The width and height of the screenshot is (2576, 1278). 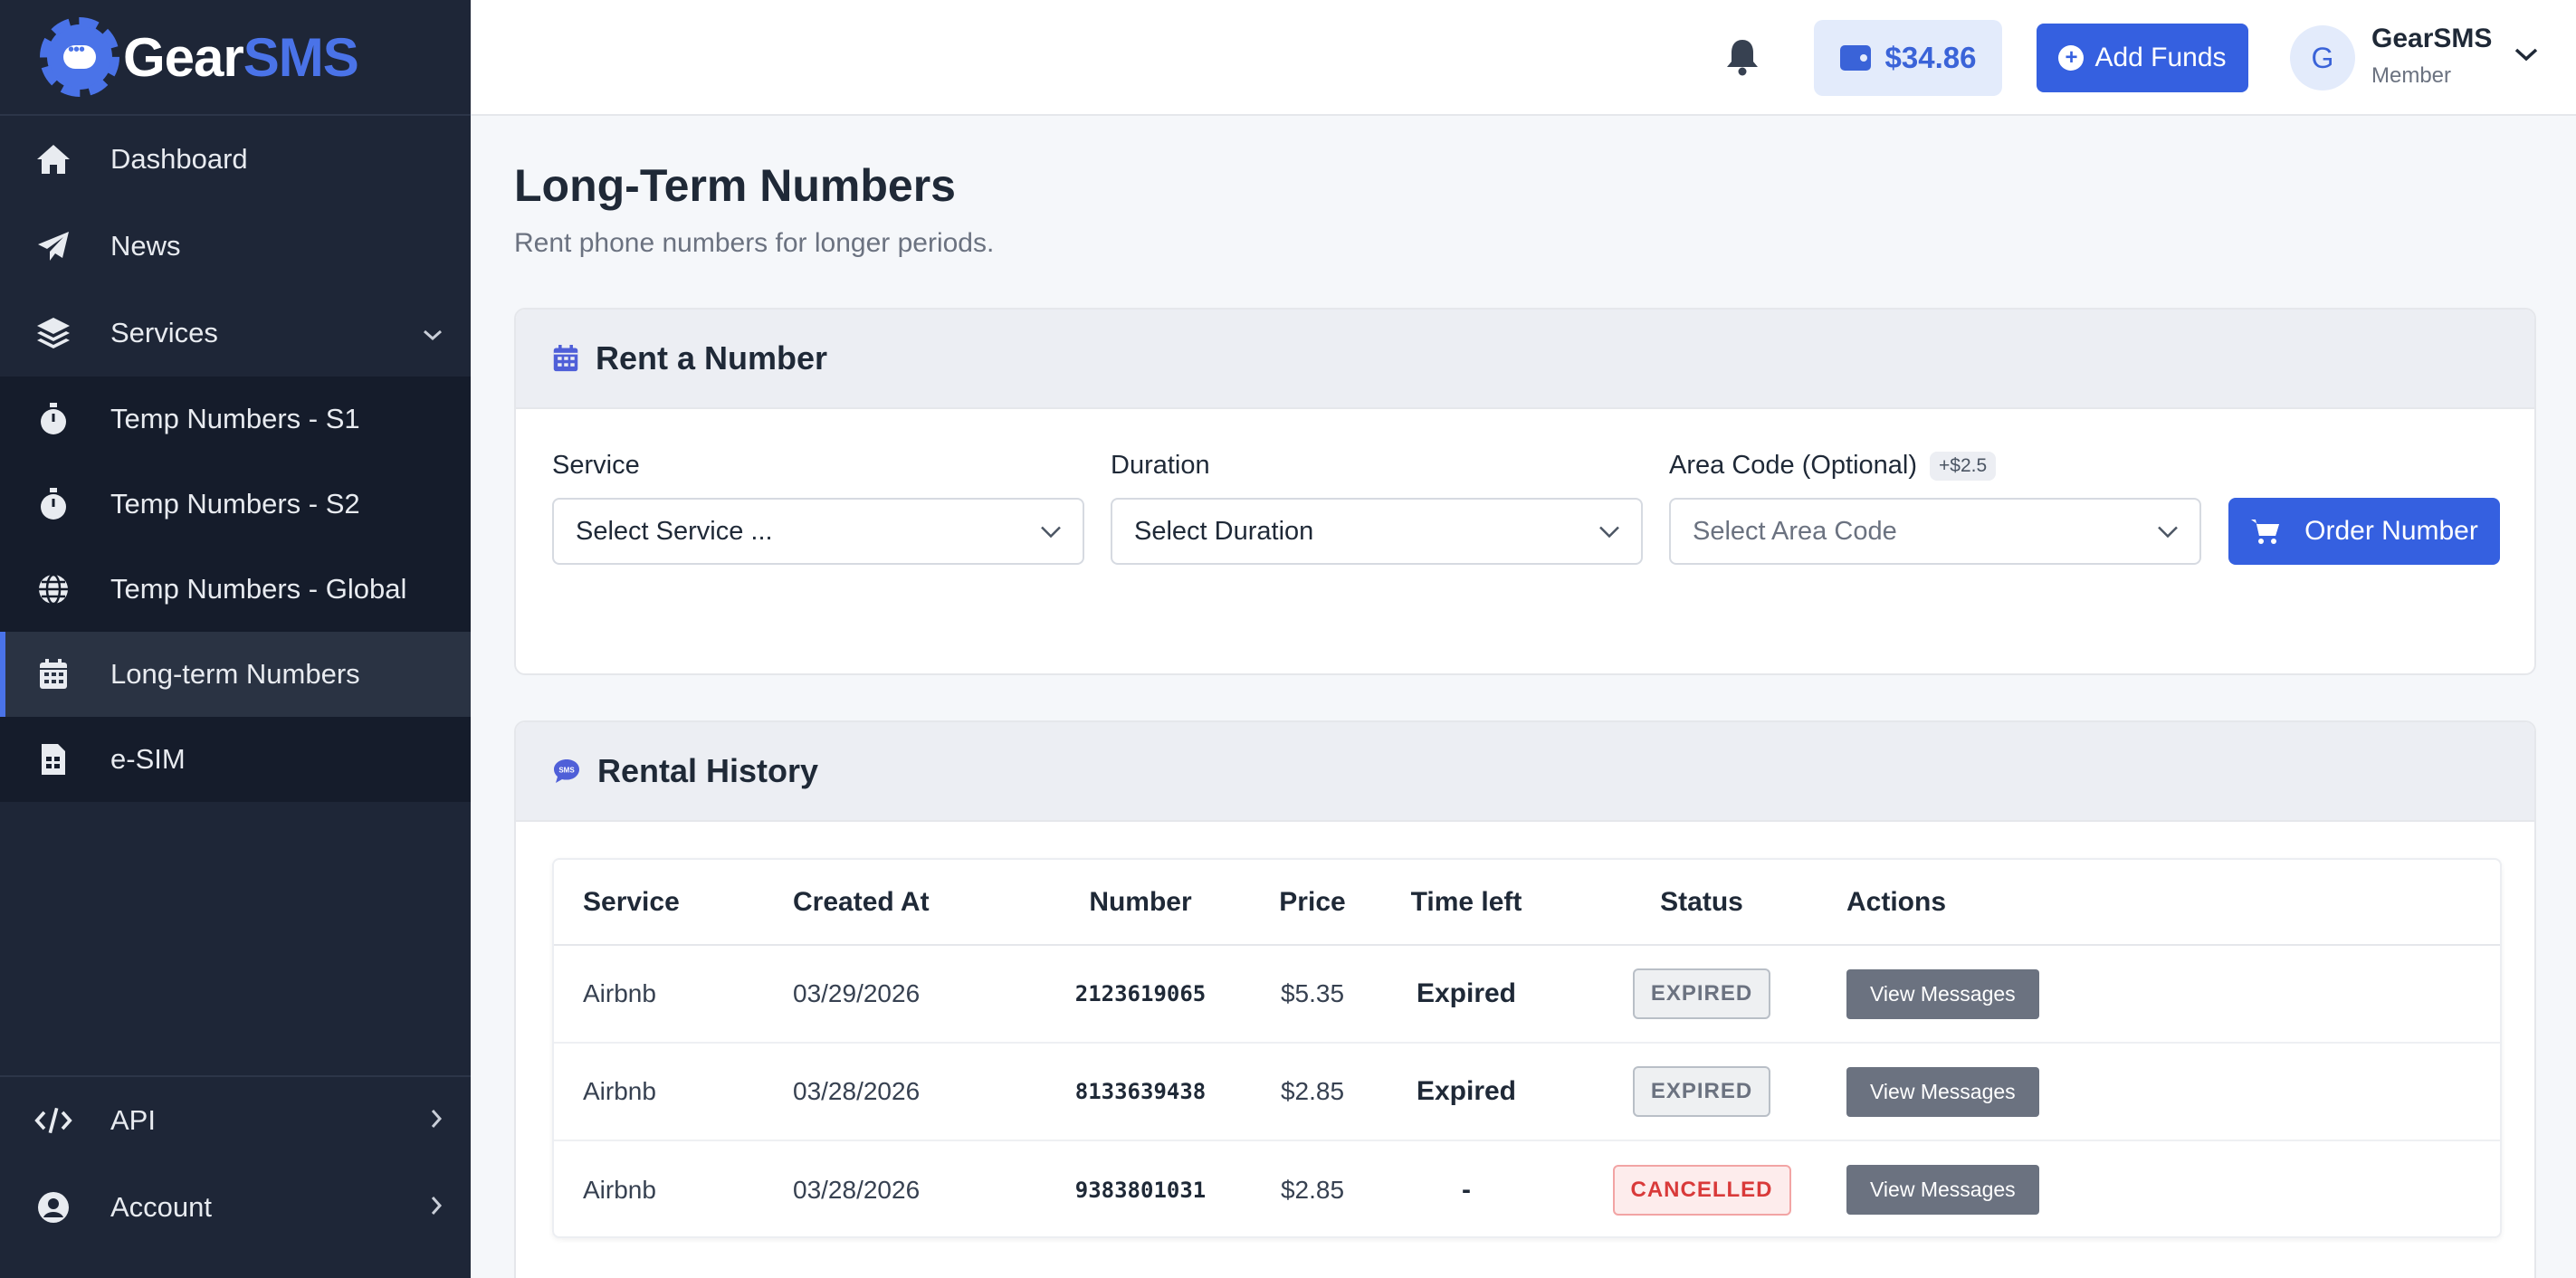 I want to click on svg-text: SMS, so click(x=566, y=771).